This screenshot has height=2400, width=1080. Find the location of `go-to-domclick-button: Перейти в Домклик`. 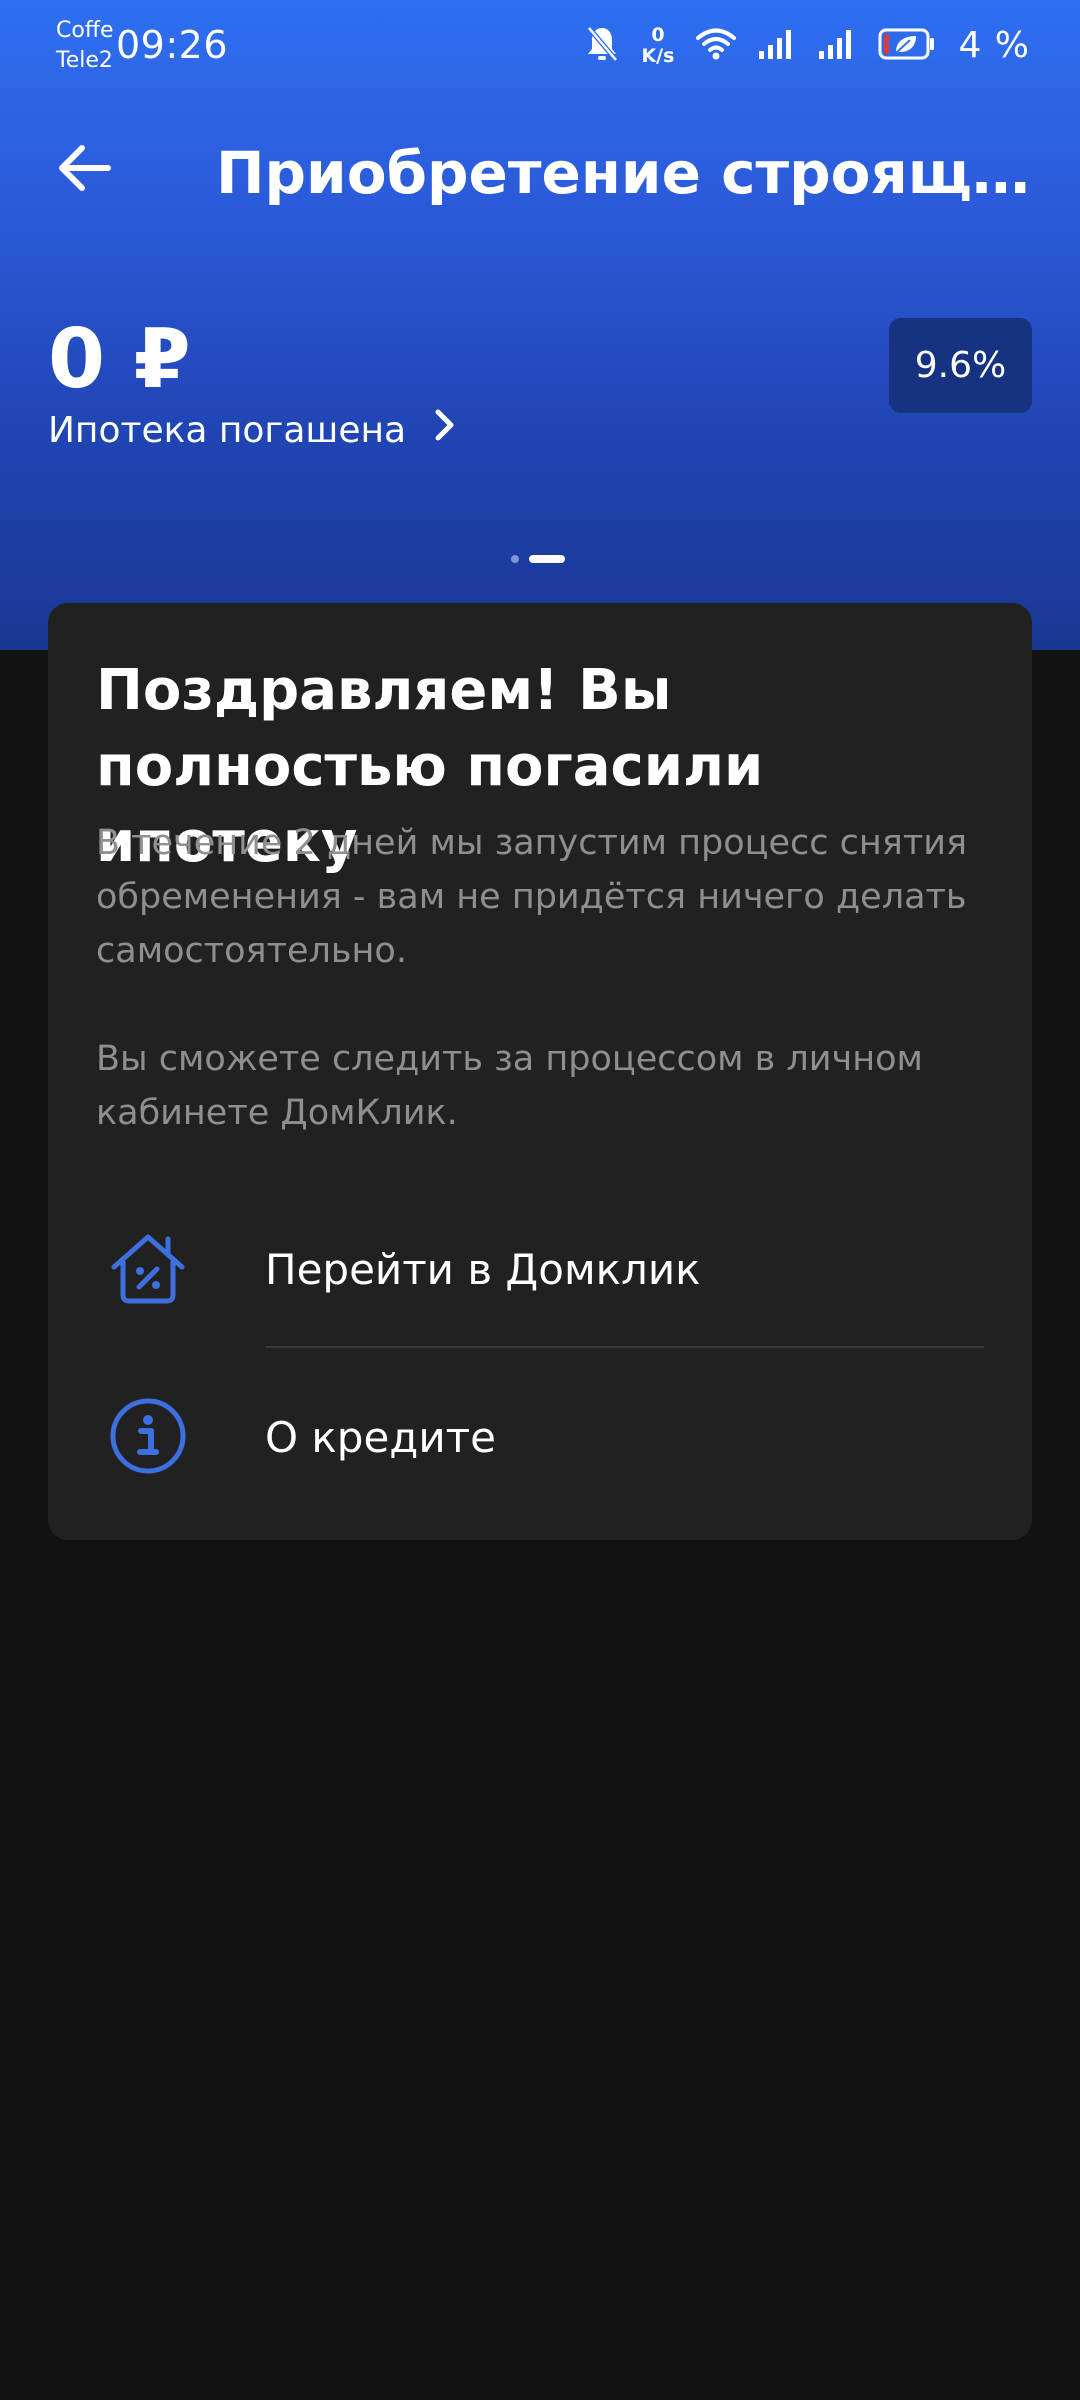

go-to-domclick-button: Перейти в Домклик is located at coordinates (540, 1268).